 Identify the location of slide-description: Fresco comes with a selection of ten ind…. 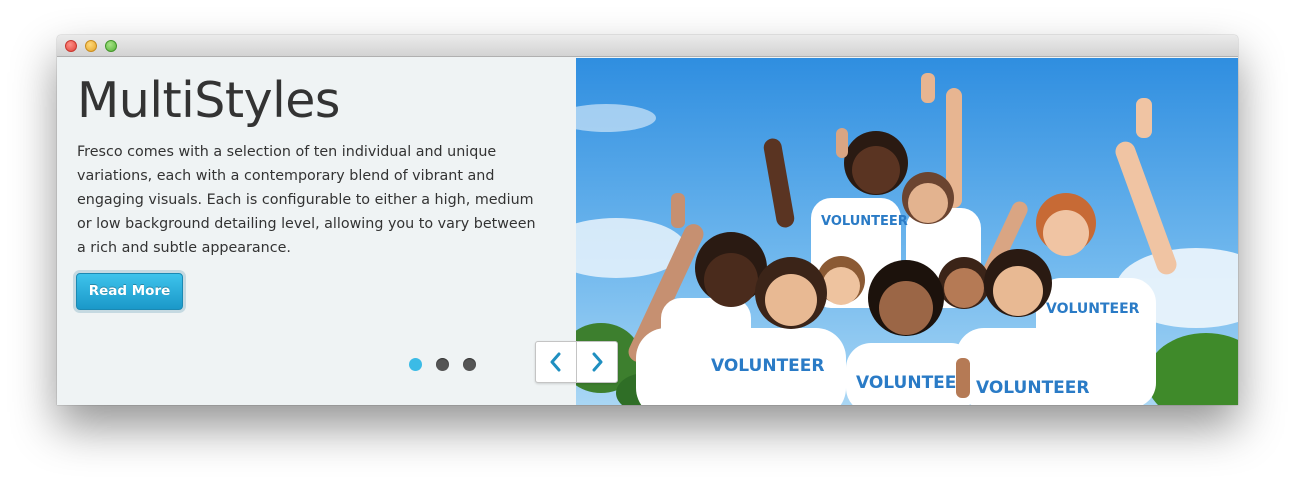
(306, 200).